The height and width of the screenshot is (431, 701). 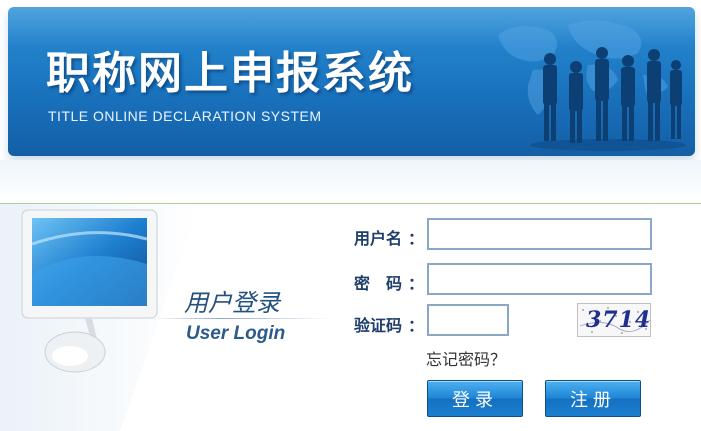 What do you see at coordinates (230, 73) in the screenshot?
I see `system-title: 职称网上申报系统` at bounding box center [230, 73].